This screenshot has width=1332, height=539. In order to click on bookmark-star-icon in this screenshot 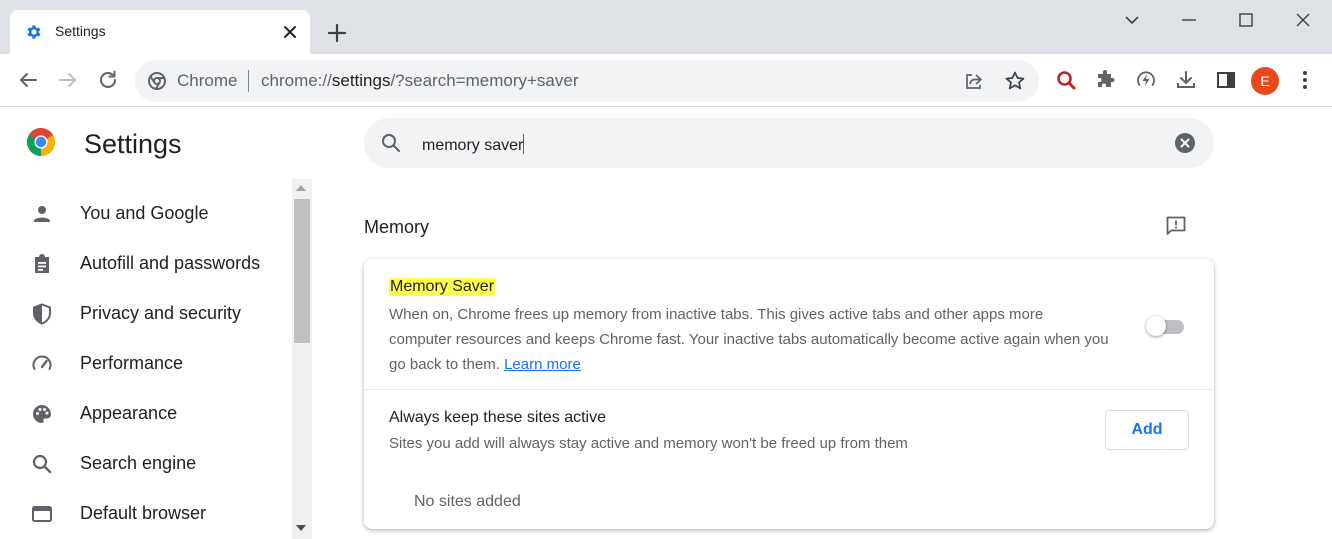, I will do `click(1015, 81)`.